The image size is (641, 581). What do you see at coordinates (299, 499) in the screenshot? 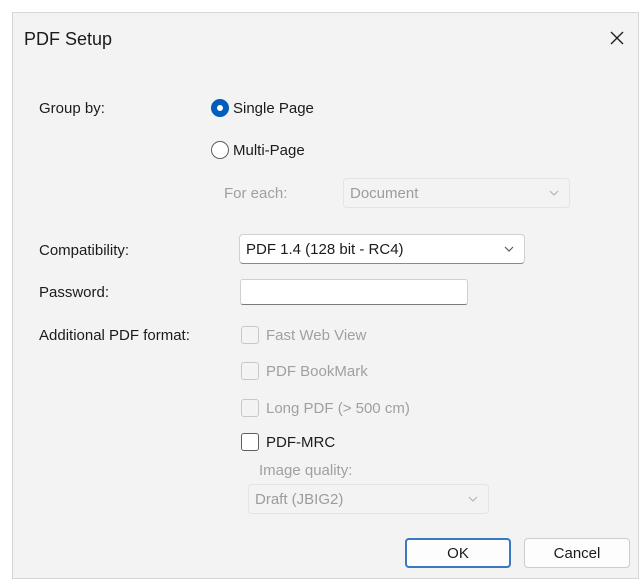
I see `image-quality-value: Draft (JBIG2)` at bounding box center [299, 499].